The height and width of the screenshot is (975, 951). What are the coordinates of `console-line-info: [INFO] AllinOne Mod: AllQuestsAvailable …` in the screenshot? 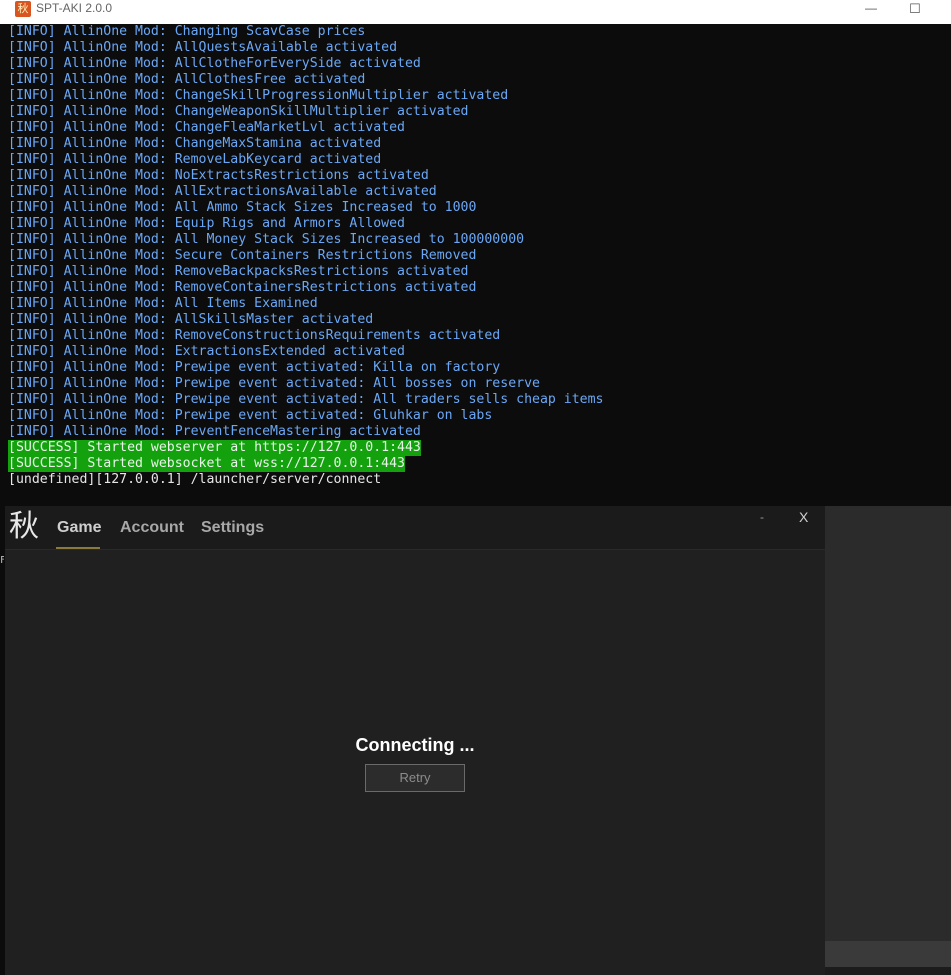 It's located at (203, 47).